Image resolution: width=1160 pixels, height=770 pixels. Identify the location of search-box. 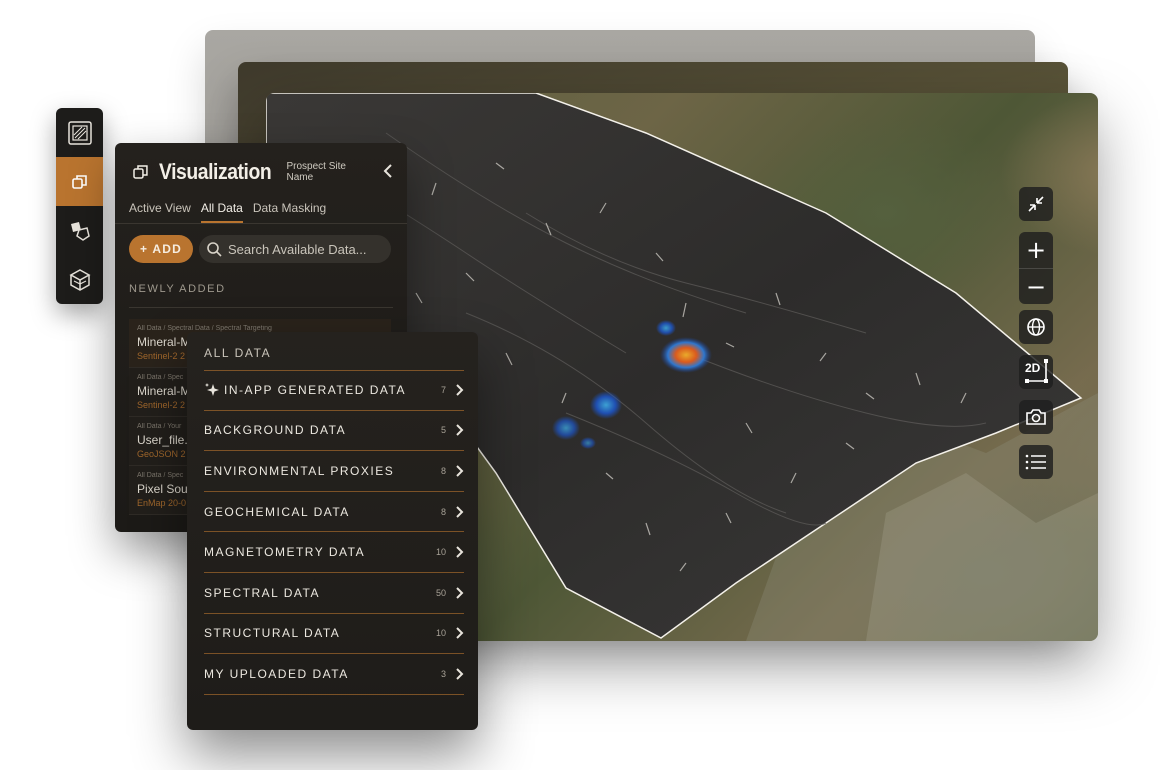
(295, 249).